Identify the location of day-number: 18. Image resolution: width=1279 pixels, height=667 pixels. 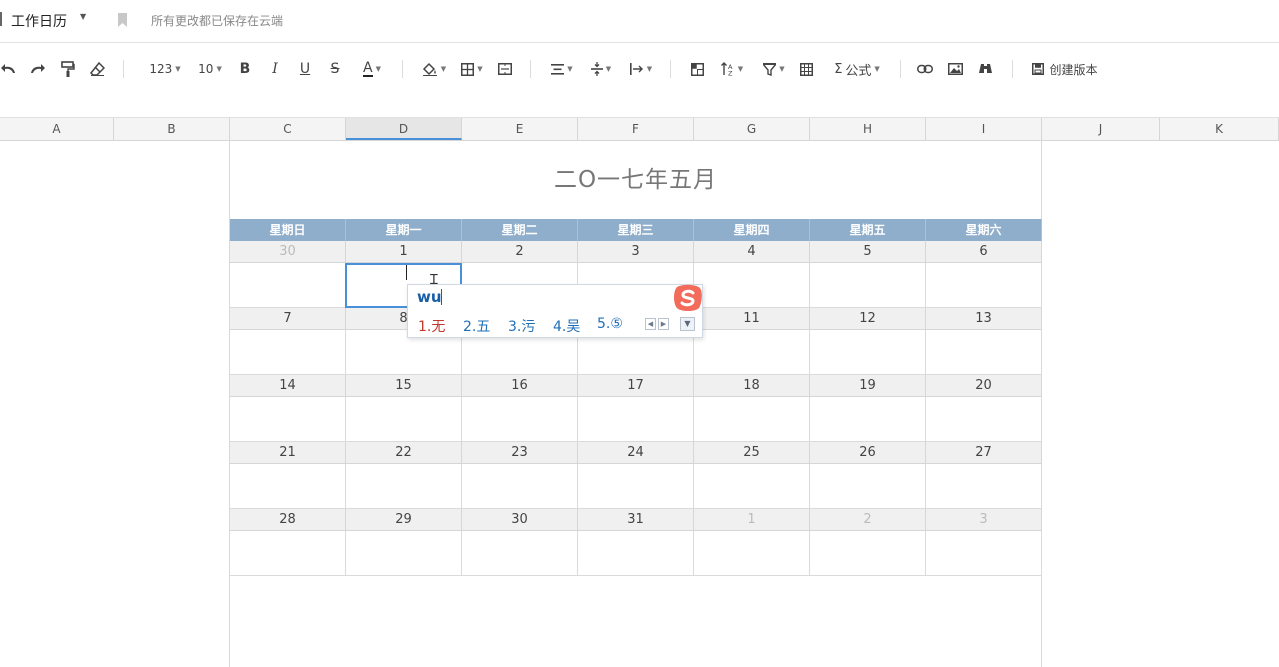
(752, 386).